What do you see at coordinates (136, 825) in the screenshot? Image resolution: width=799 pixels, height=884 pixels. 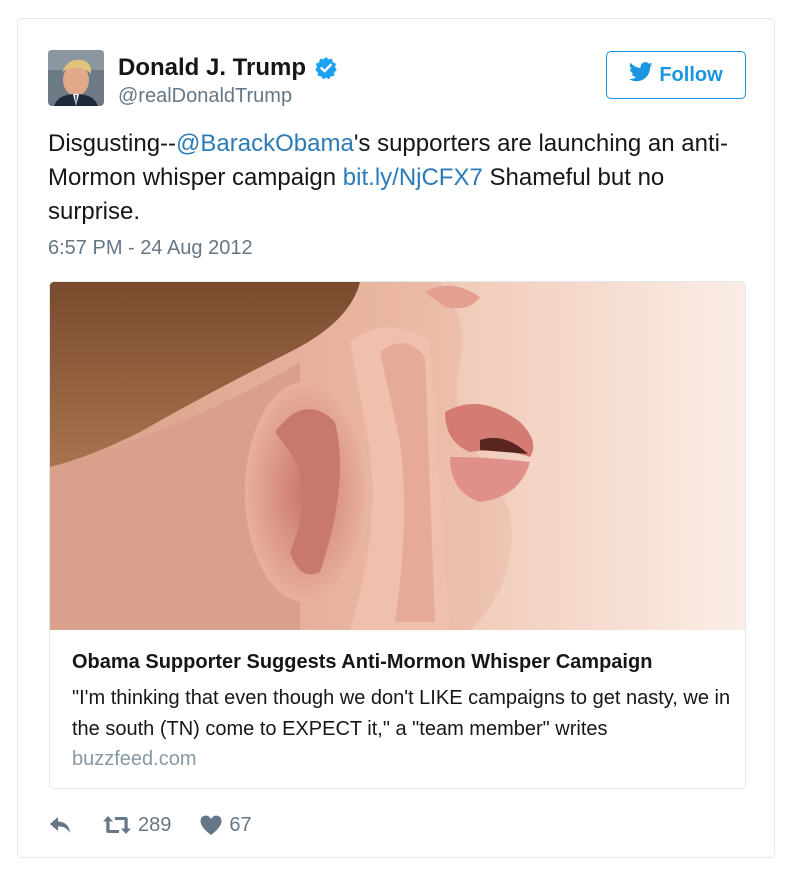 I see `retweet-button: 289` at bounding box center [136, 825].